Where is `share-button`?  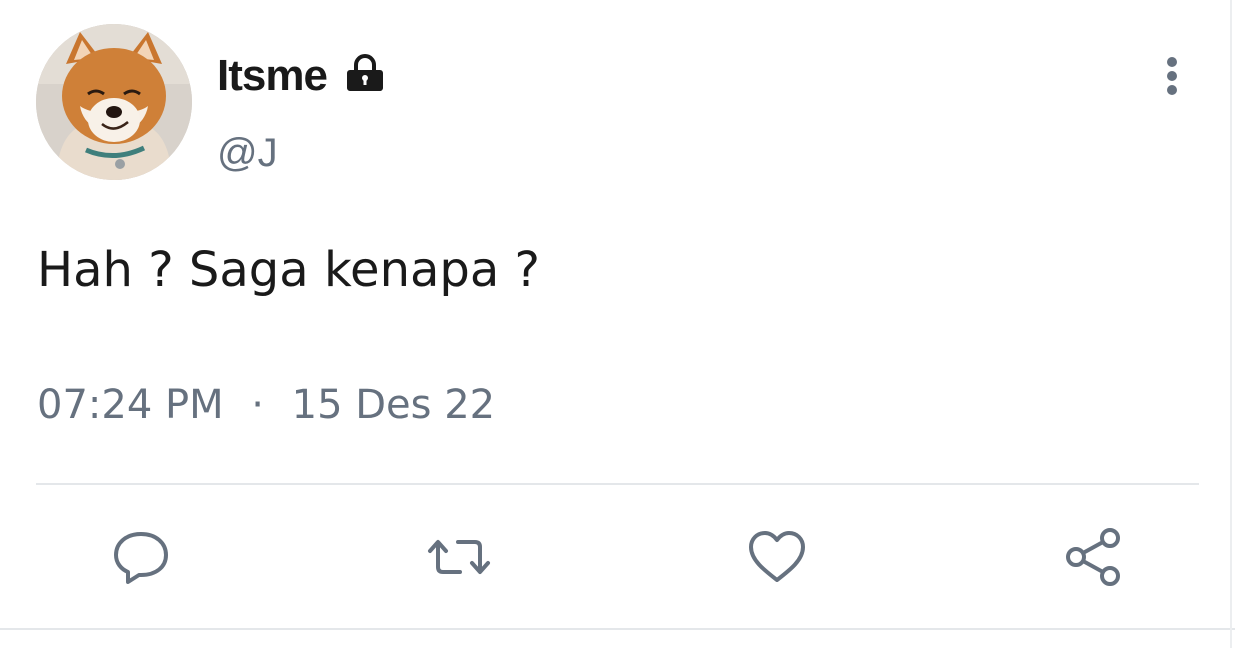 share-button is located at coordinates (1095, 557).